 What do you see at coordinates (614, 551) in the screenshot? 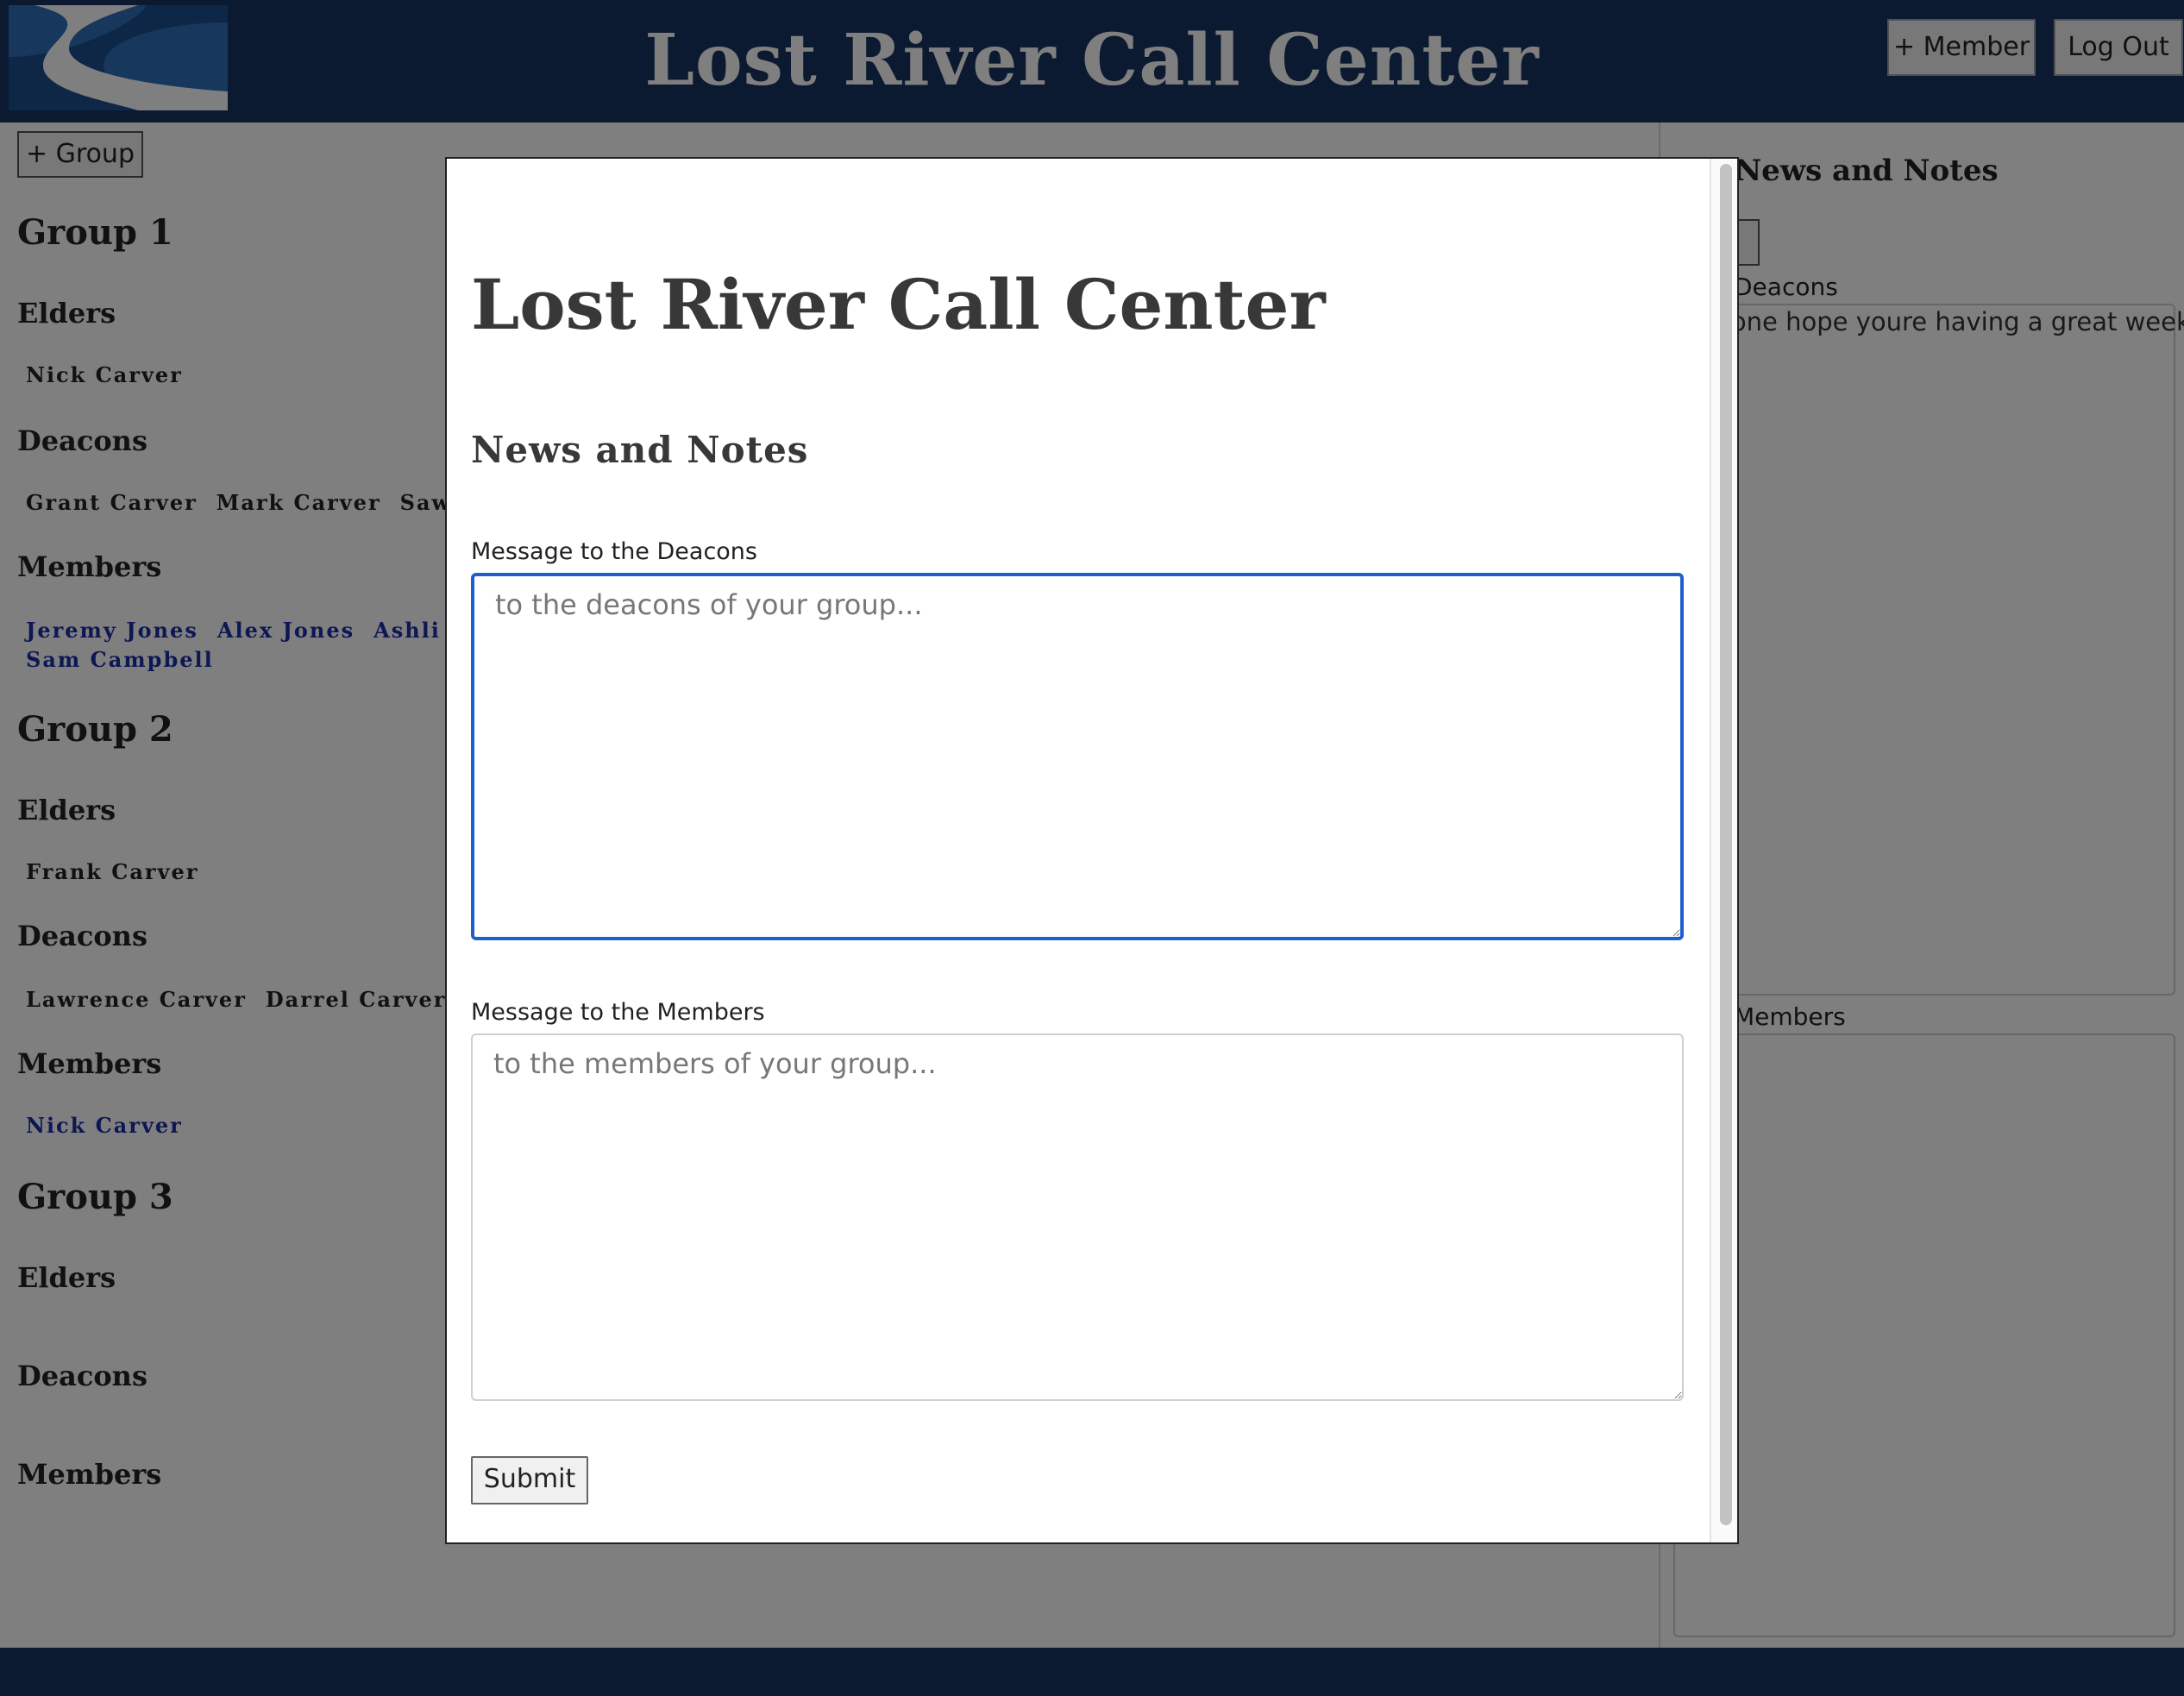
I see `deacons-message-label: Message to the Deacons` at bounding box center [614, 551].